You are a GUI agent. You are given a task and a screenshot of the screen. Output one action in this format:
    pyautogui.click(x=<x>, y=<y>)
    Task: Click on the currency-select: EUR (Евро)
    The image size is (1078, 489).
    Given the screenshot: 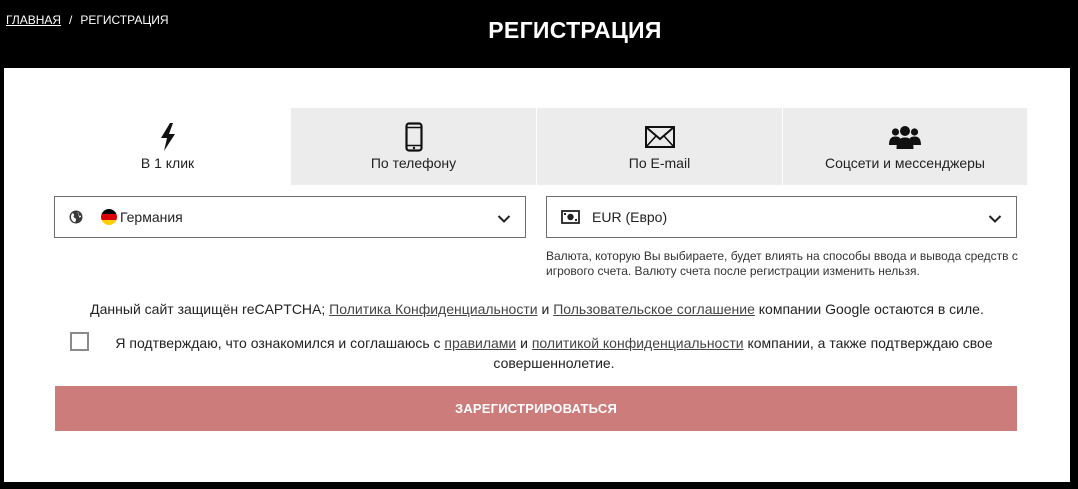 What is the action you would take?
    pyautogui.click(x=781, y=217)
    